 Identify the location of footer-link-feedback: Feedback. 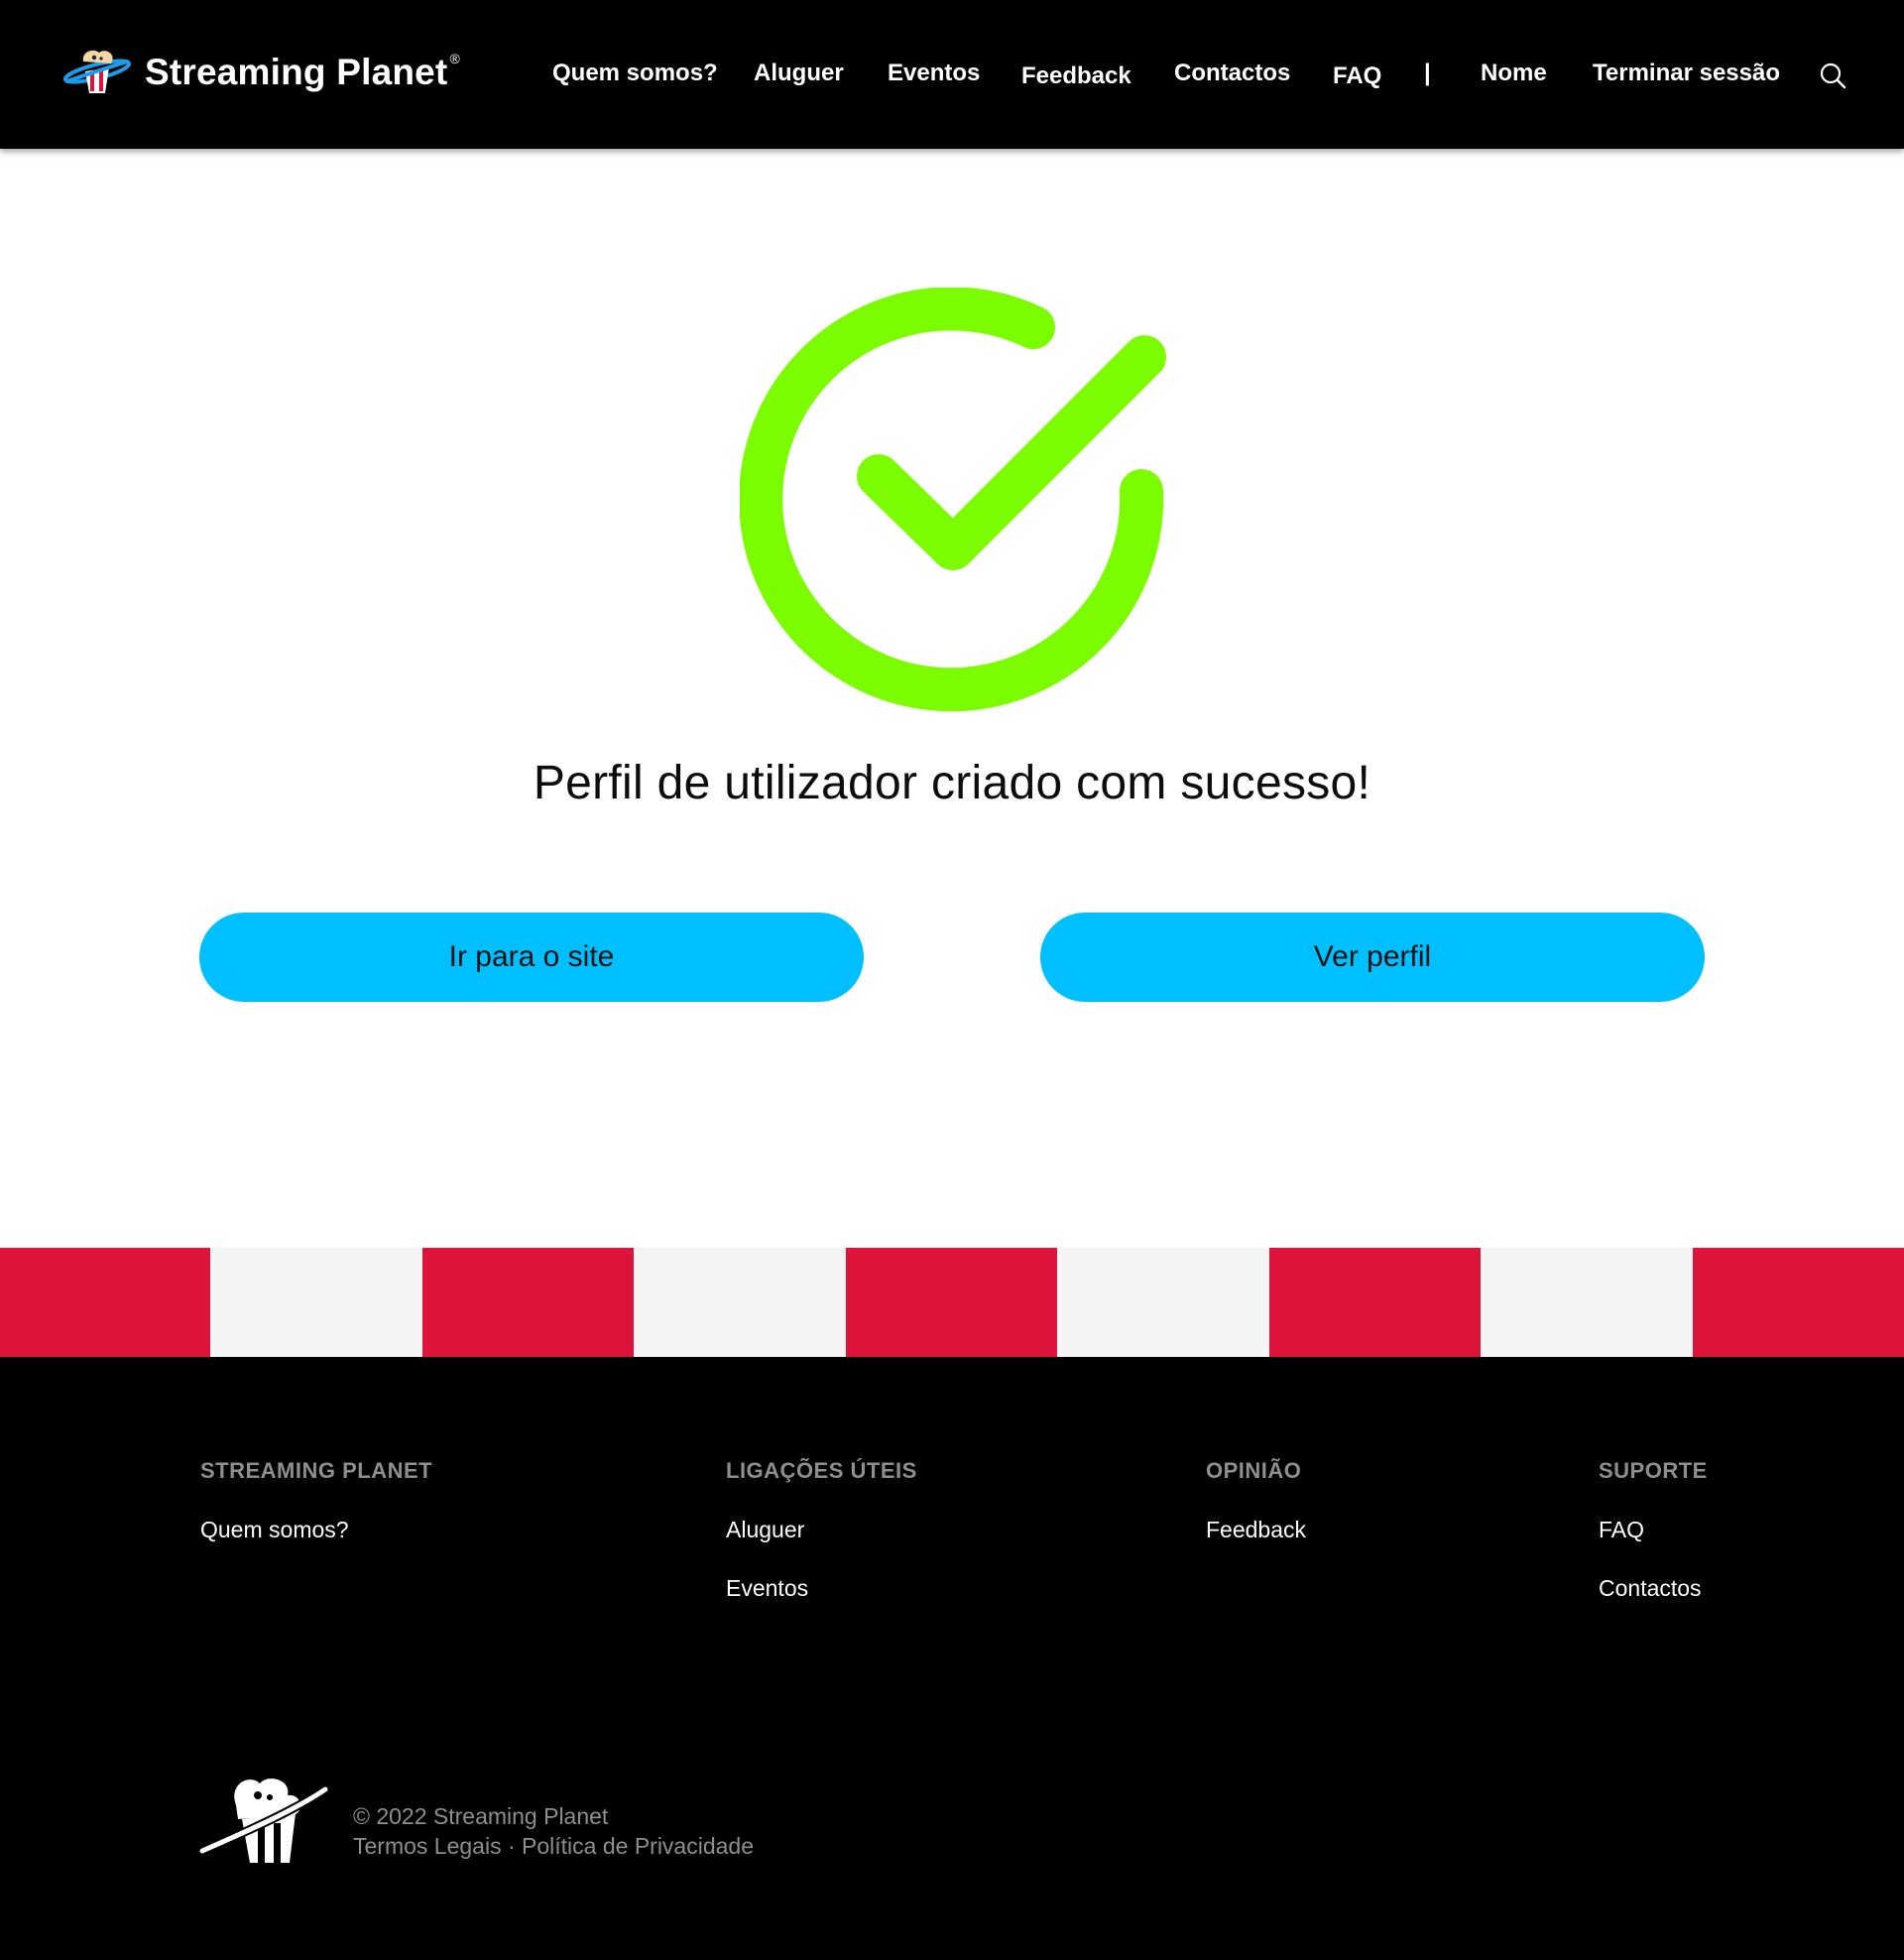
(1256, 1530).